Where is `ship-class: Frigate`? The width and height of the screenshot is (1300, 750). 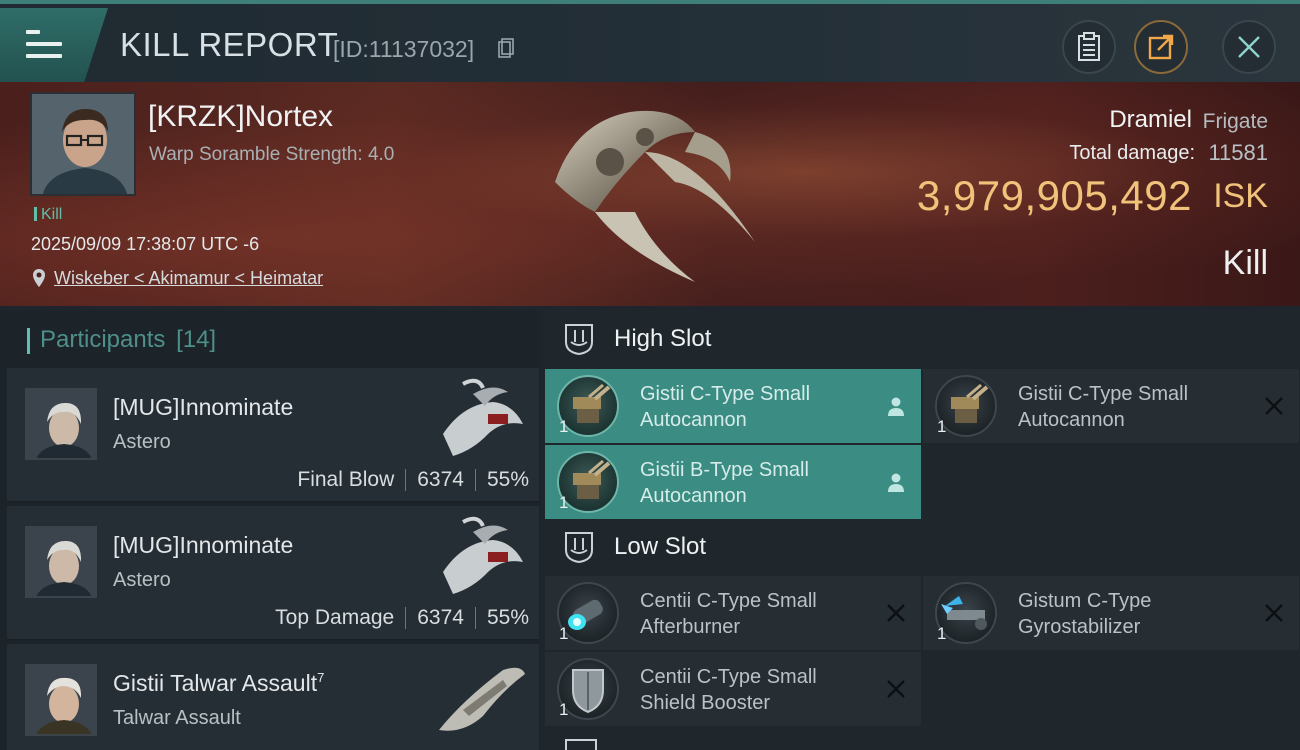
ship-class: Frigate is located at coordinates (1235, 121).